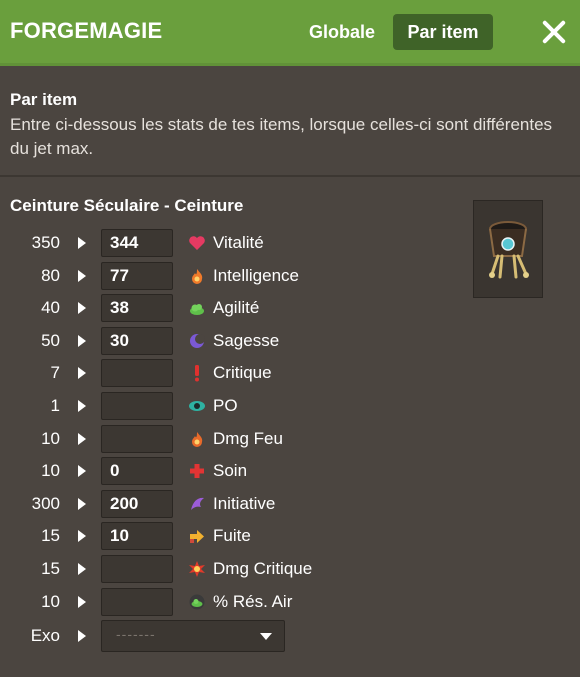  I want to click on stat-label: % Rés. Air, so click(253, 601).